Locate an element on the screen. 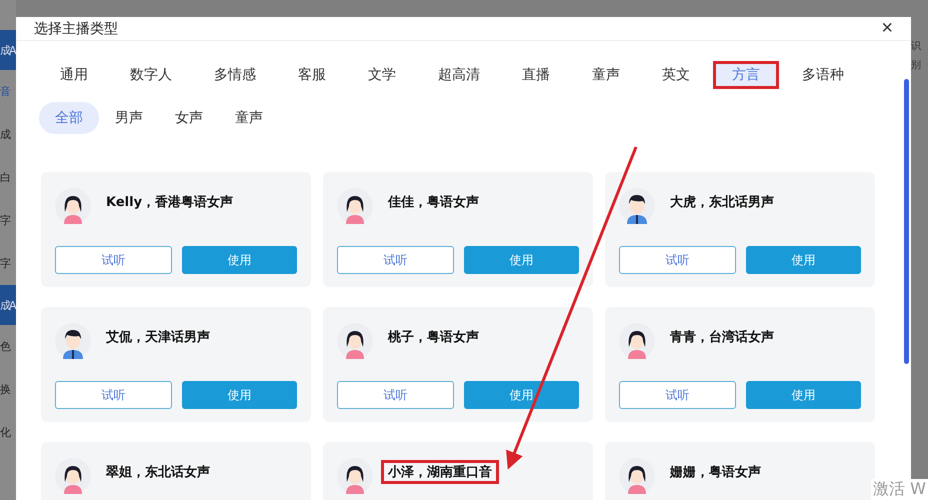  voice-name: 小泽，湖南重口音 is located at coordinates (440, 472).